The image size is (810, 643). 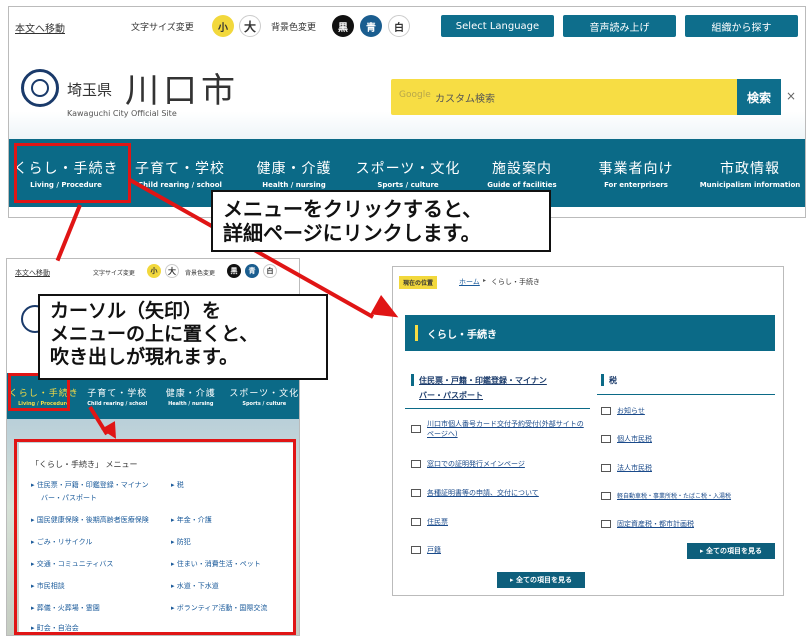 I want to click on left-item-1: 川口市個人番号カード交付予約受付(外部サイトのページへ), so click(x=500, y=429).